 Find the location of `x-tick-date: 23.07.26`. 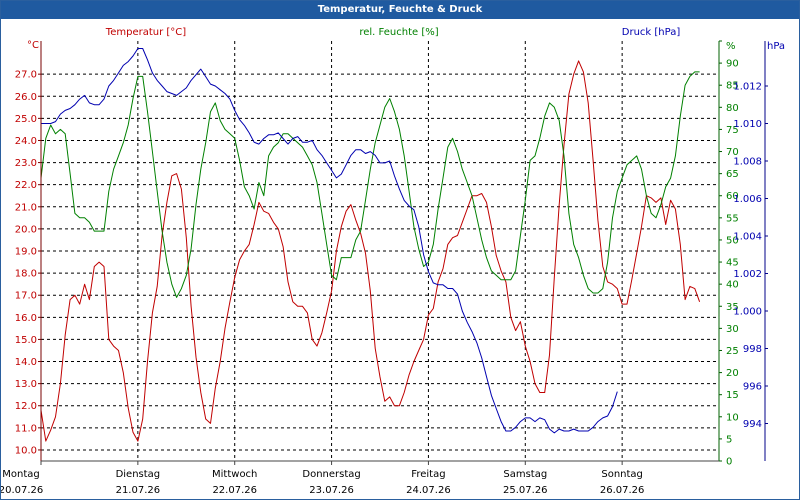

x-tick-date: 23.07.26 is located at coordinates (331, 490).